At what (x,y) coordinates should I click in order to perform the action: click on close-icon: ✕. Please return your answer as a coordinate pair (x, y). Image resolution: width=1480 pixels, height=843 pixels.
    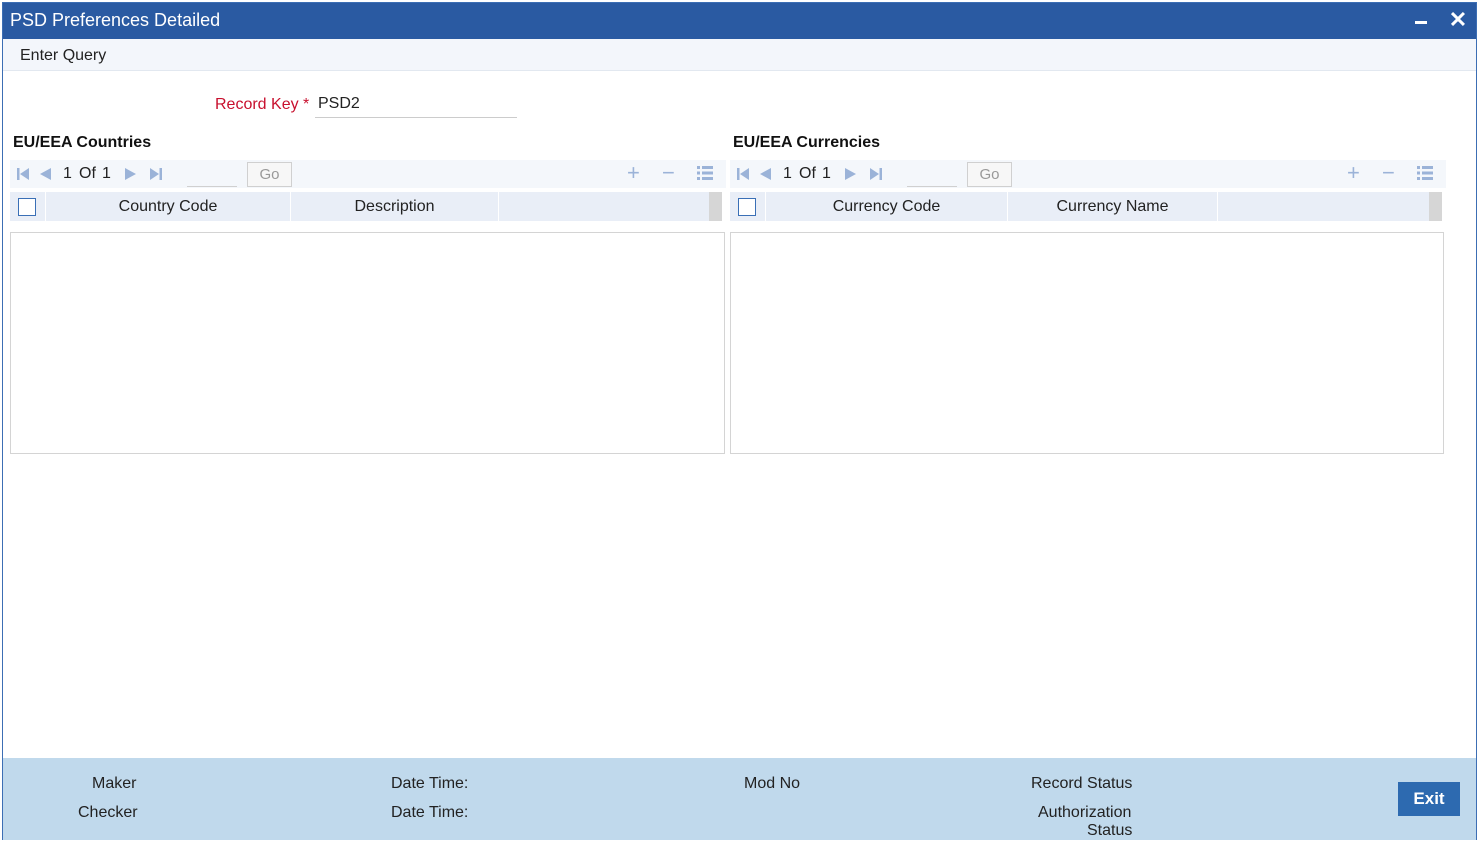
    Looking at the image, I should click on (1458, 19).